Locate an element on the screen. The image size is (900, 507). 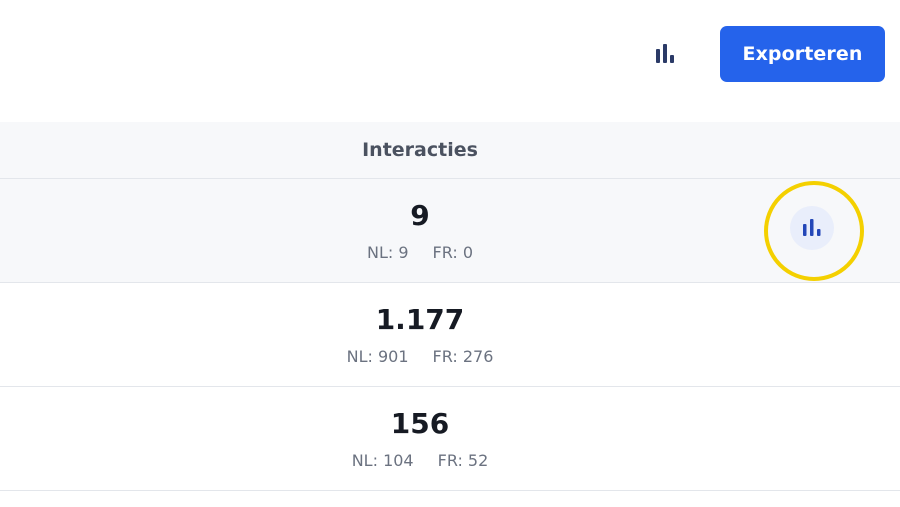
chart-view-toggle is located at coordinates (666, 54).